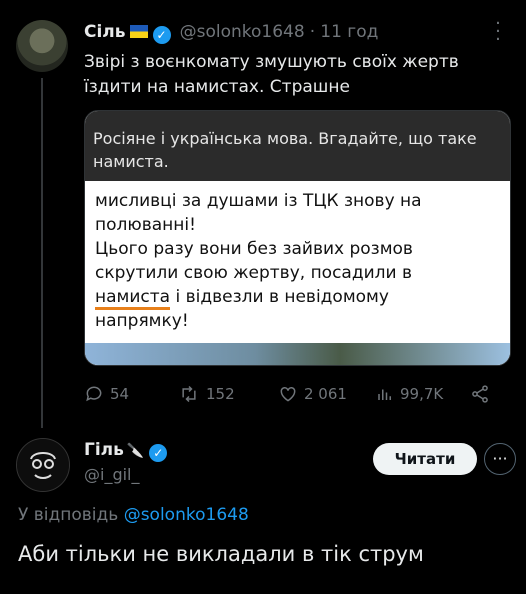 The height and width of the screenshot is (594, 526). What do you see at coordinates (104, 450) in the screenshot?
I see `display-name: Гіль` at bounding box center [104, 450].